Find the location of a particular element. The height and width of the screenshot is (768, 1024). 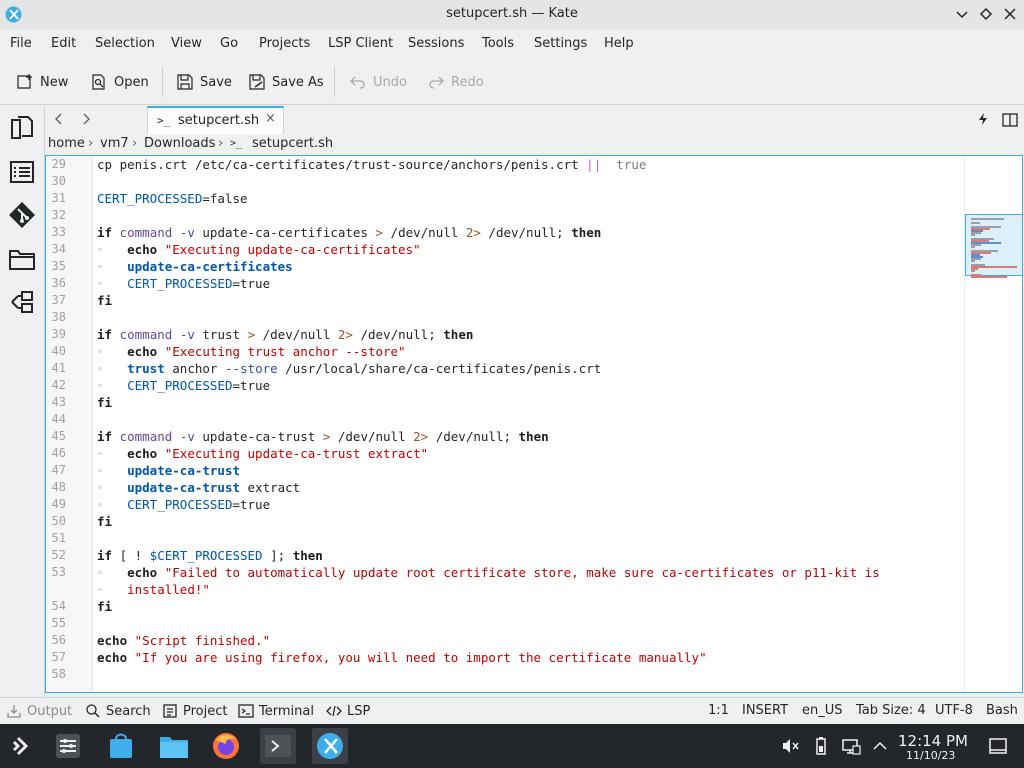

save-as-button: Save As is located at coordinates (286, 82).